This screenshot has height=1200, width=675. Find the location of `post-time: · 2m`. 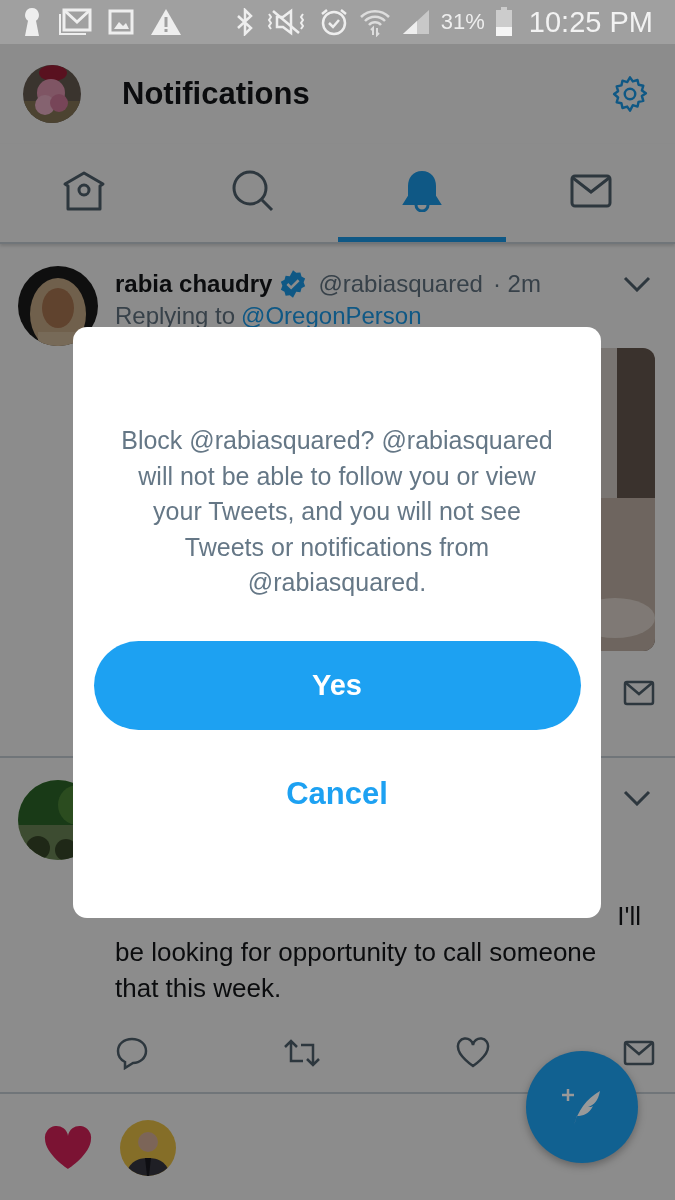

post-time: · 2m is located at coordinates (516, 284).